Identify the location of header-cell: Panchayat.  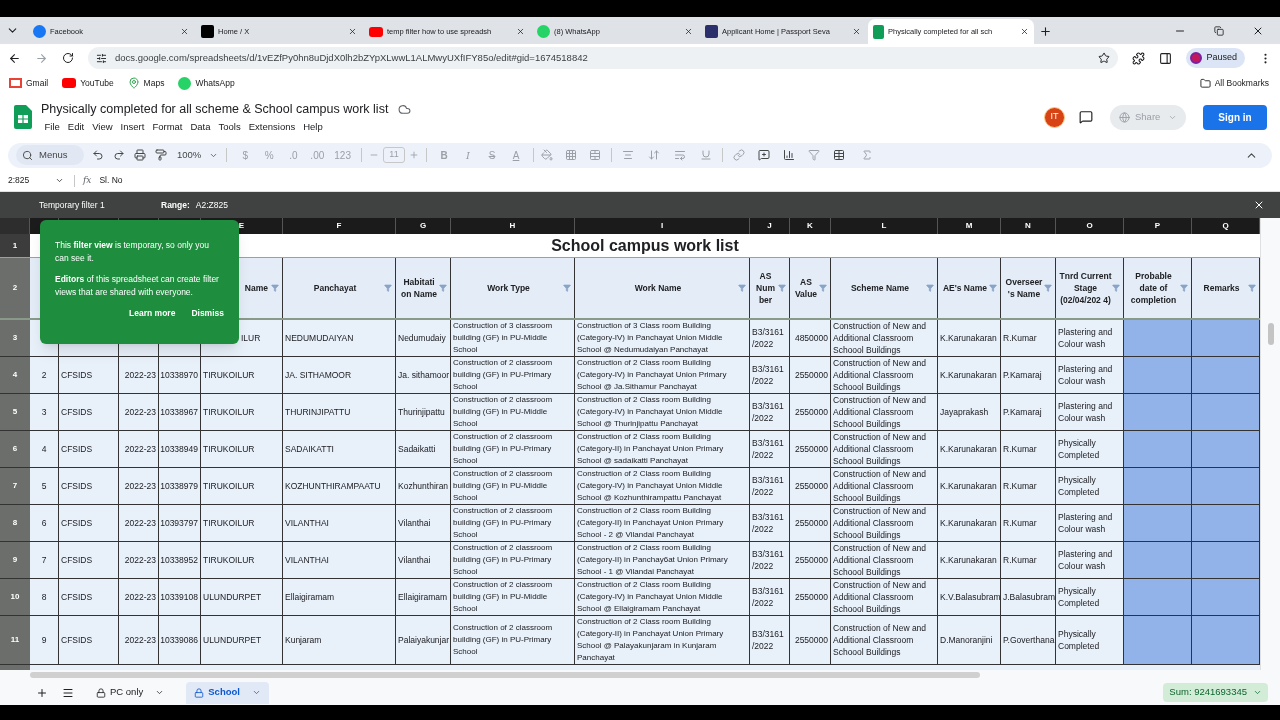
(339, 288).